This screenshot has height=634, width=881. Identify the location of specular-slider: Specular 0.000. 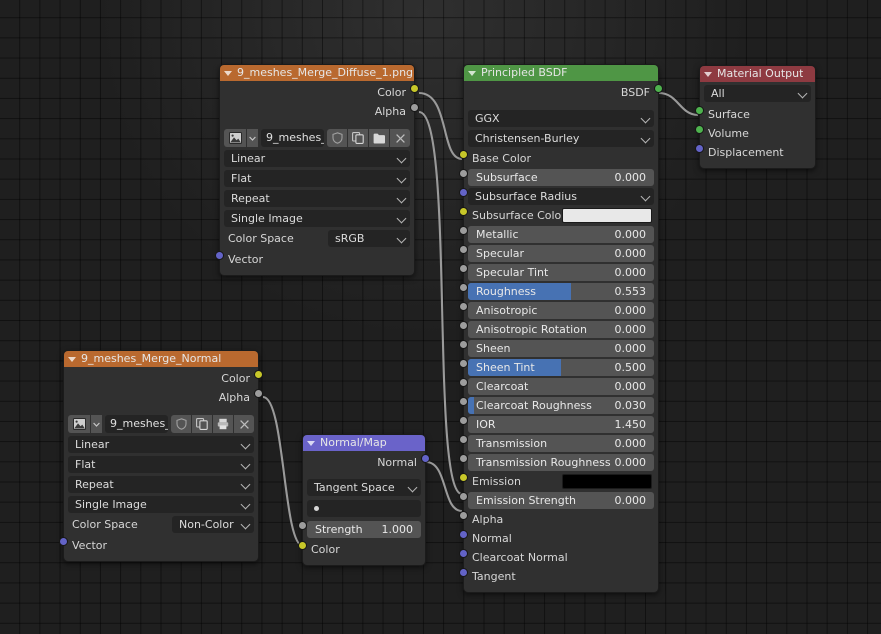
(561, 253).